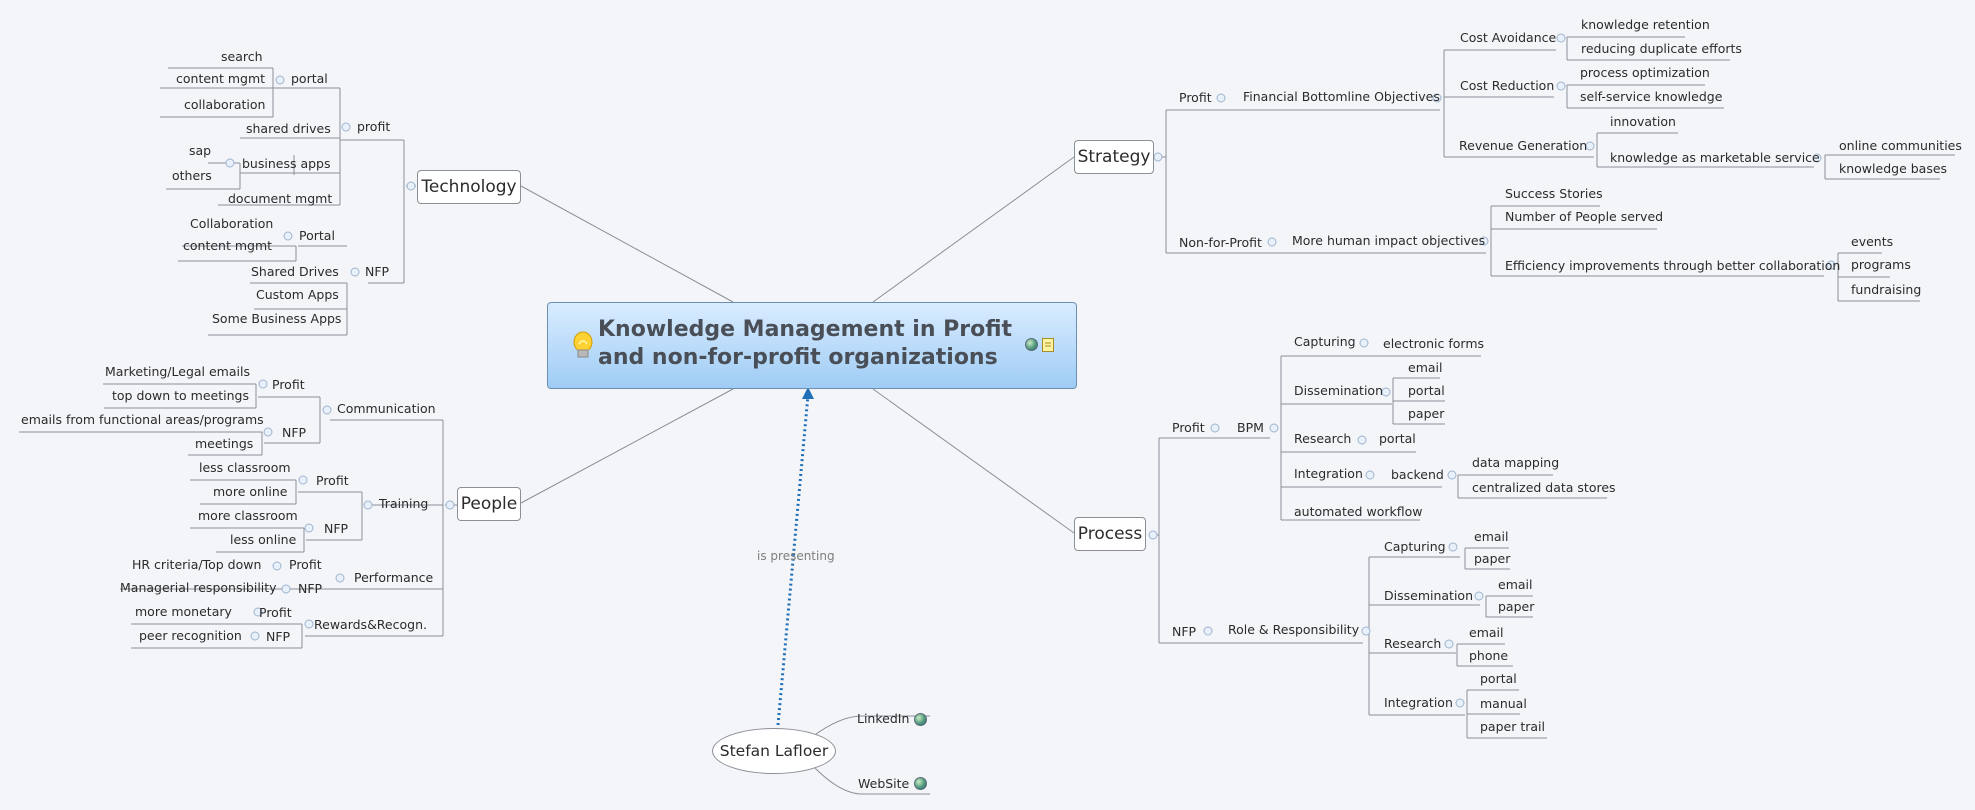 The width and height of the screenshot is (1975, 810). What do you see at coordinates (1488, 656) in the screenshot?
I see `node-nfp-research-phone: phone` at bounding box center [1488, 656].